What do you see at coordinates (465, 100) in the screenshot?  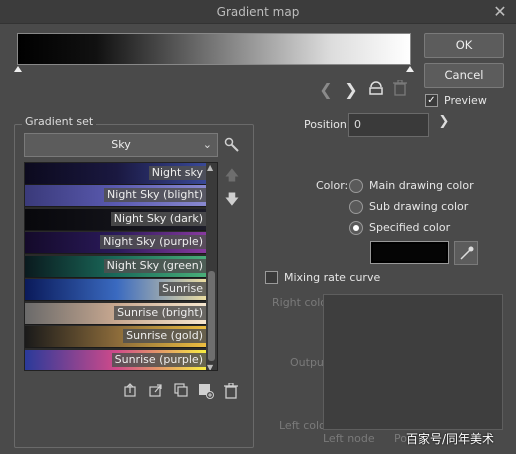 I see `preview-label: Preview` at bounding box center [465, 100].